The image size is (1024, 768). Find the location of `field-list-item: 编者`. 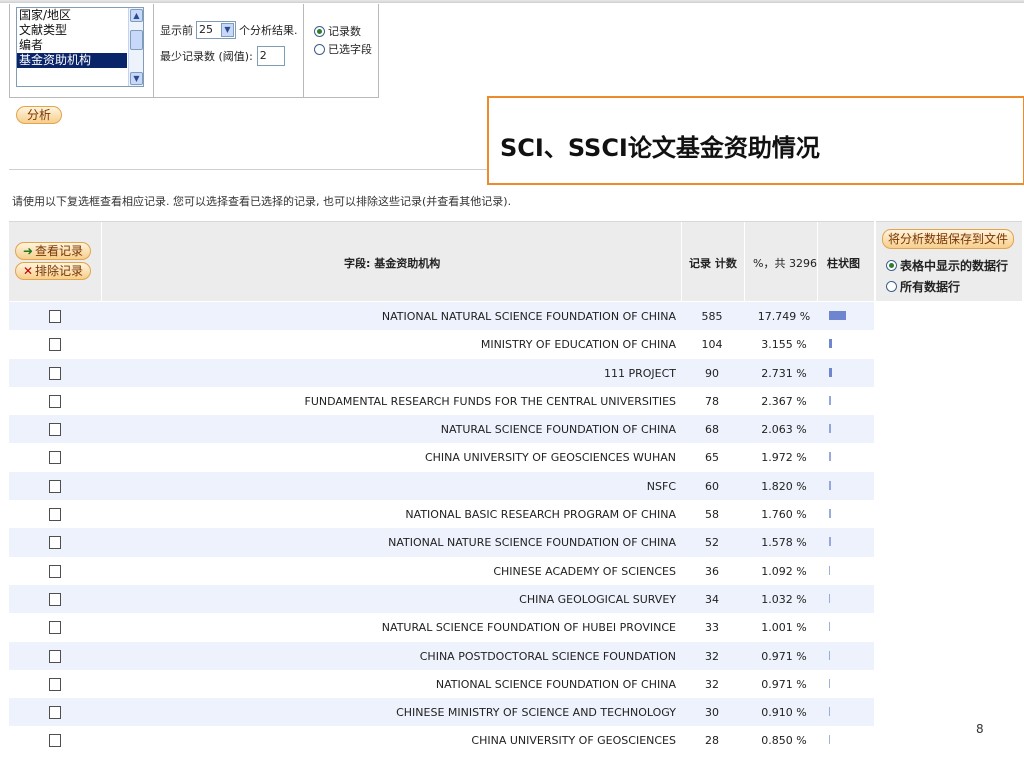

field-list-item: 编者 is located at coordinates (80, 45).